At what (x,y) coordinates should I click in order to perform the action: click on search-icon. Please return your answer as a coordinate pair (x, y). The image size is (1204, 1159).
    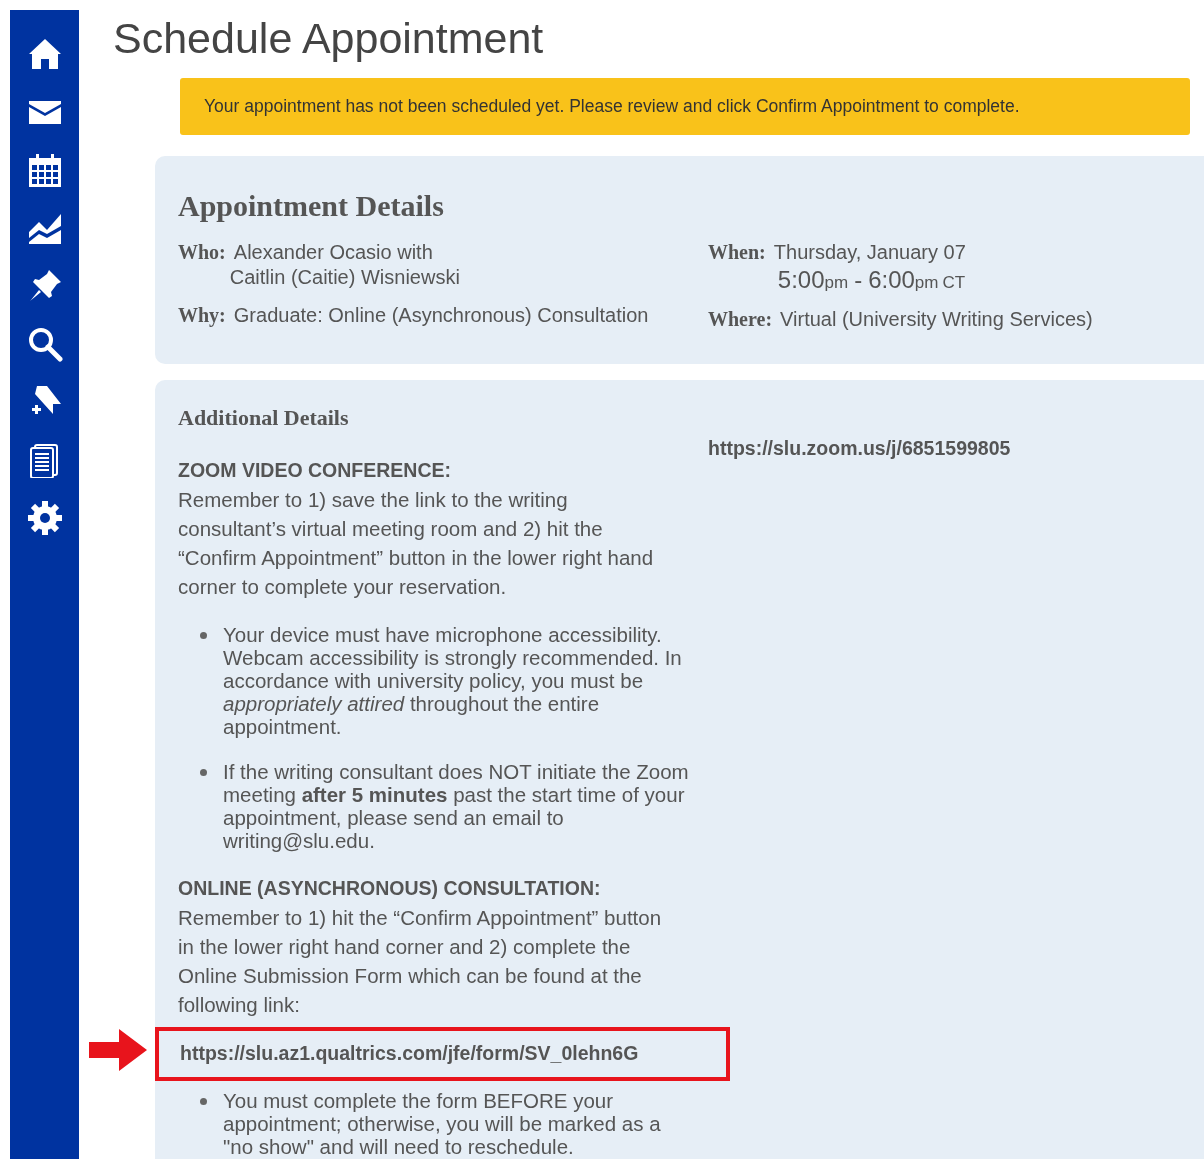
    Looking at the image, I should click on (44, 344).